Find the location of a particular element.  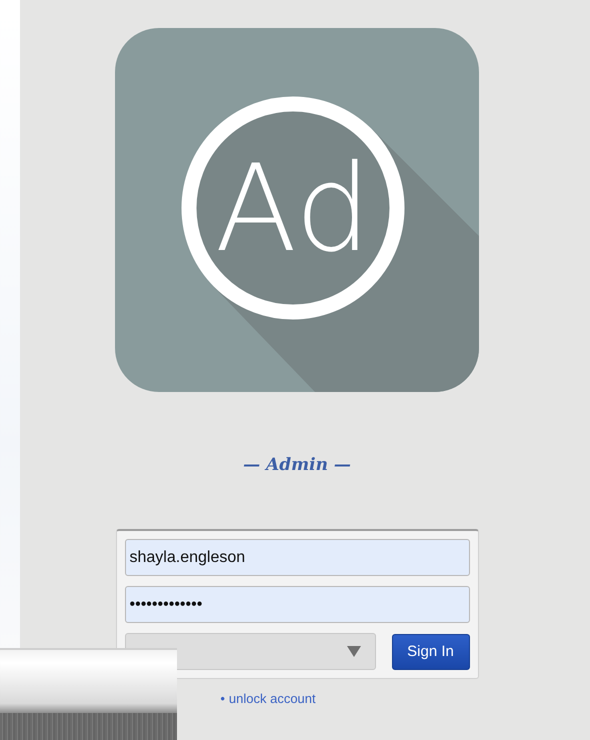

page-heading: — Admin — is located at coordinates (297, 465).